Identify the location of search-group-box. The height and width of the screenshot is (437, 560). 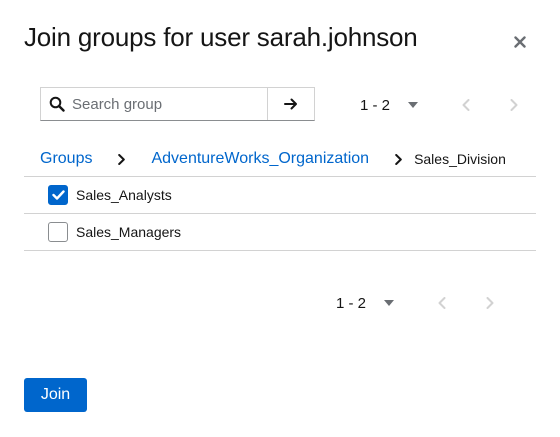
(177, 104).